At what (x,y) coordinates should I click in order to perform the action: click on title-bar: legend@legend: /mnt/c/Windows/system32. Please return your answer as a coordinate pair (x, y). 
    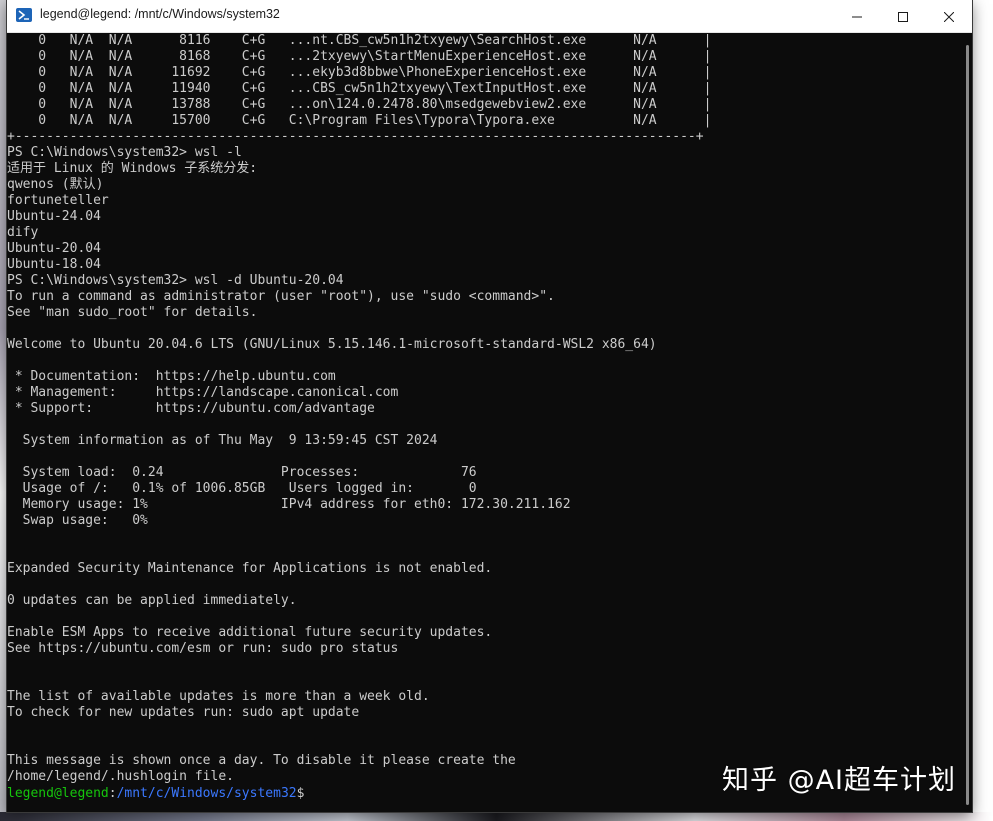
    Looking at the image, I should click on (489, 16).